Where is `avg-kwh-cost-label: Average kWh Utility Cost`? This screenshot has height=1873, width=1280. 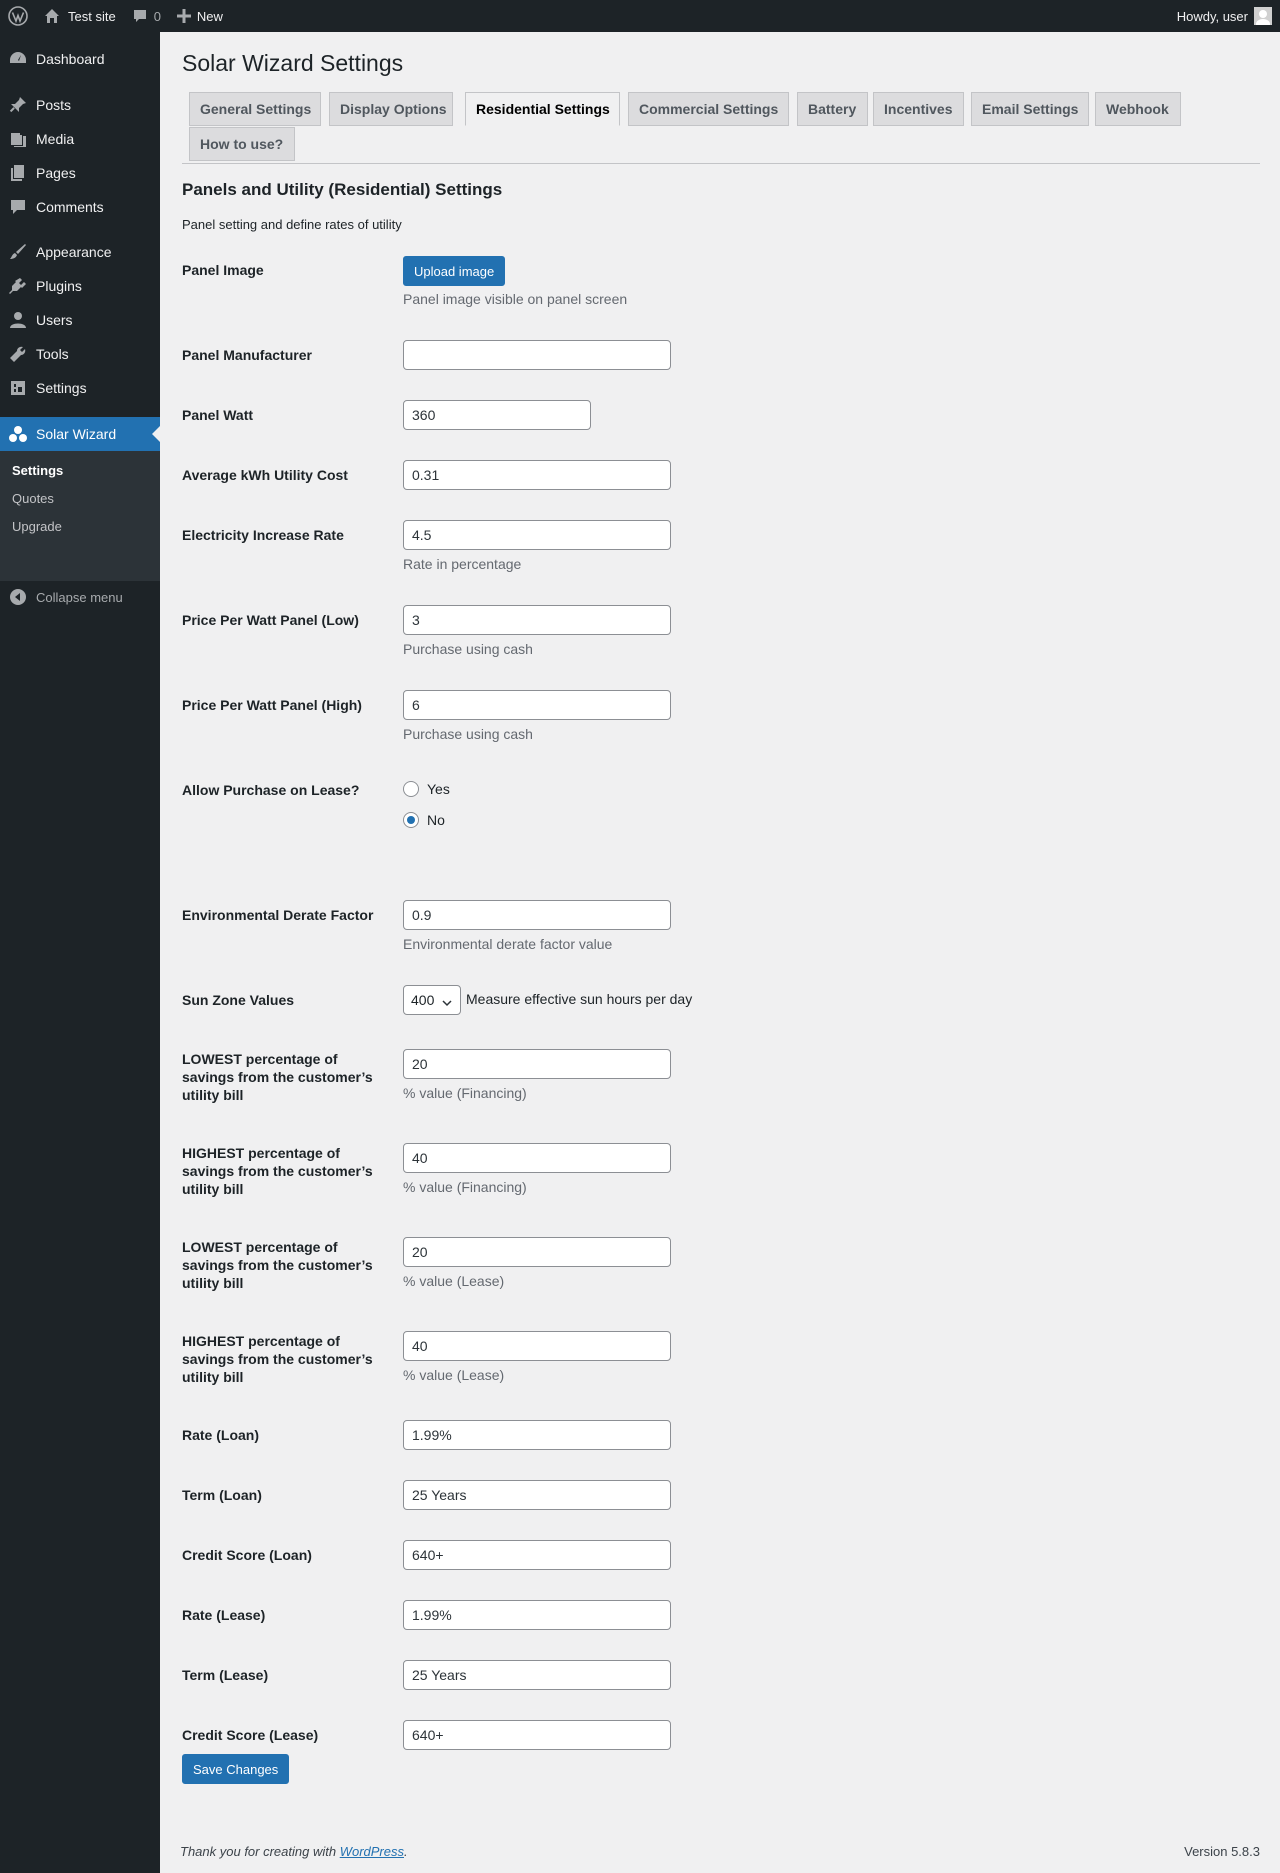 avg-kwh-cost-label: Average kWh Utility Cost is located at coordinates (265, 475).